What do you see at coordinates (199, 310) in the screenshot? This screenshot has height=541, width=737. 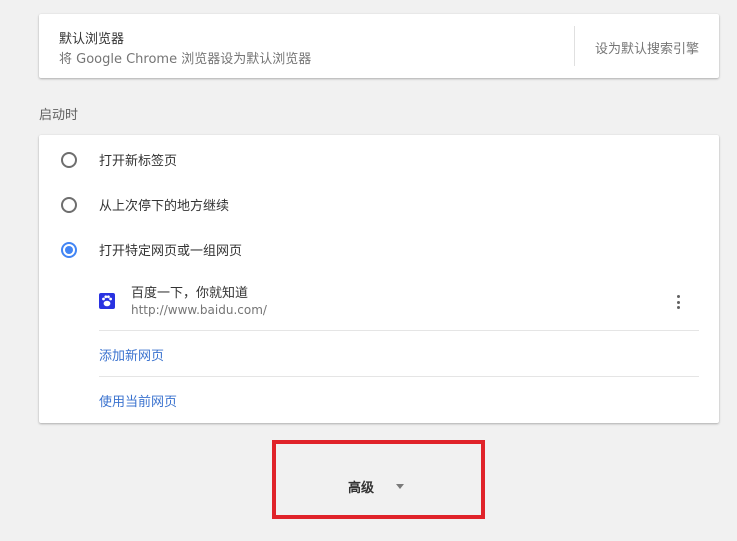 I see `startup-page-url: http://www.baidu.com/` at bounding box center [199, 310].